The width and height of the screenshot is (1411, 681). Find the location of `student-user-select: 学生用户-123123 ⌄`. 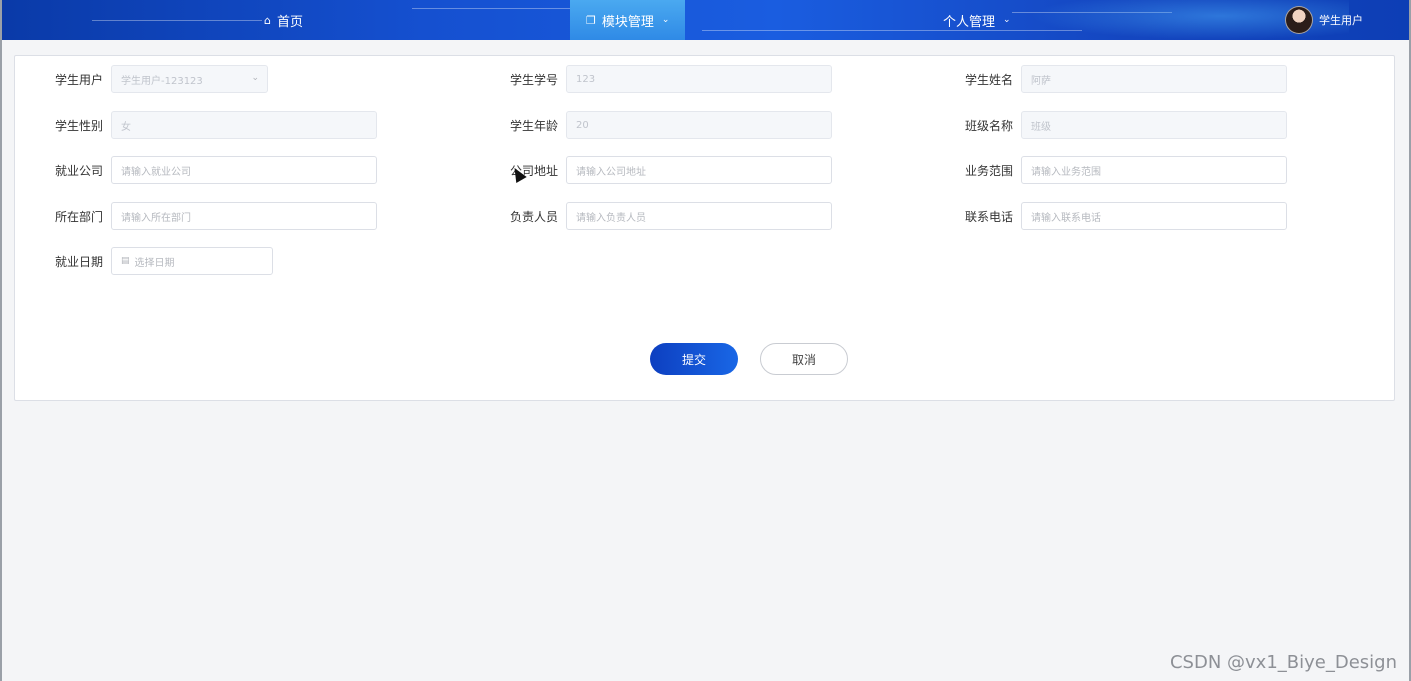

student-user-select: 学生用户-123123 ⌄ is located at coordinates (189, 79).